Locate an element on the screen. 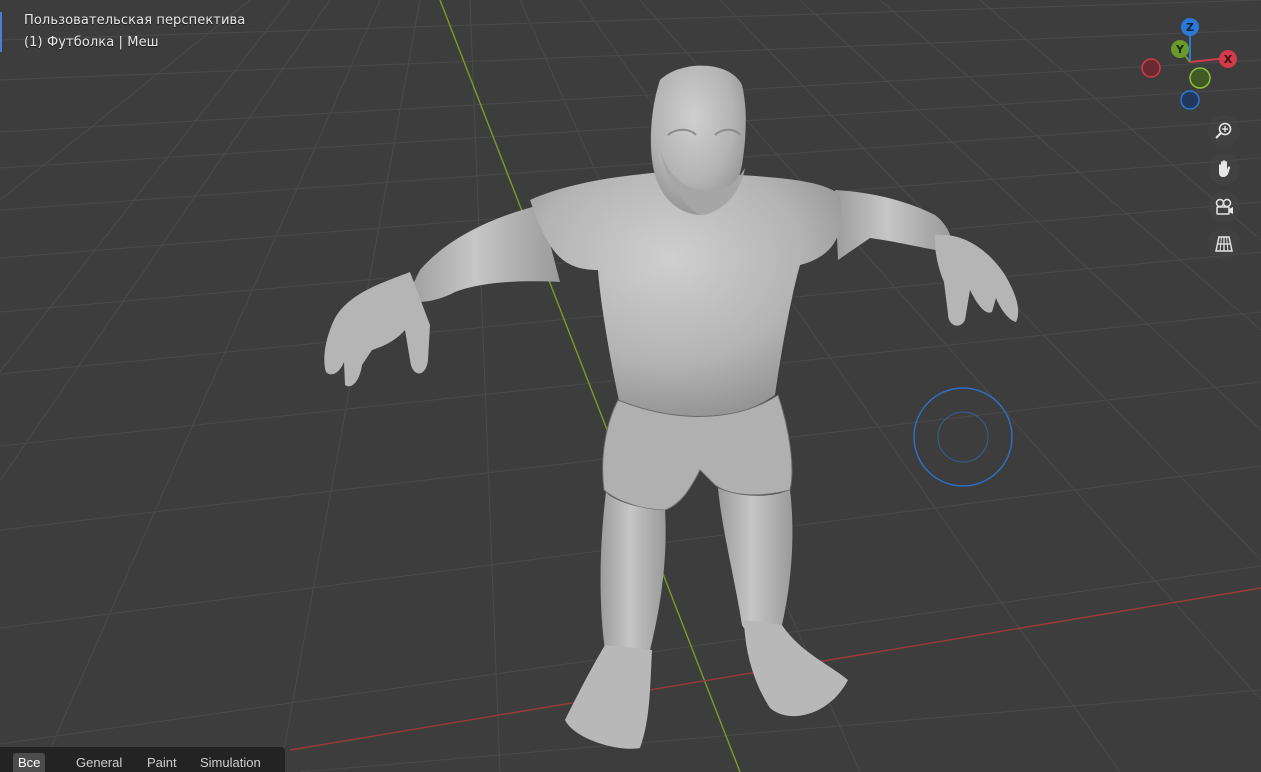 This screenshot has height=772, width=1261. active-object-info: (1) Футболка | Меш is located at coordinates (91, 42).